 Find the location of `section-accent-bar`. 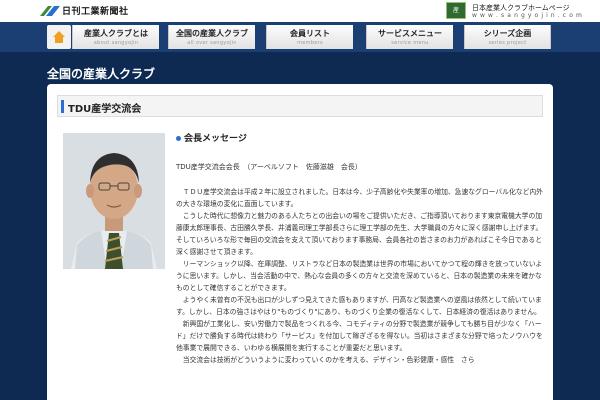

section-accent-bar is located at coordinates (62, 106).